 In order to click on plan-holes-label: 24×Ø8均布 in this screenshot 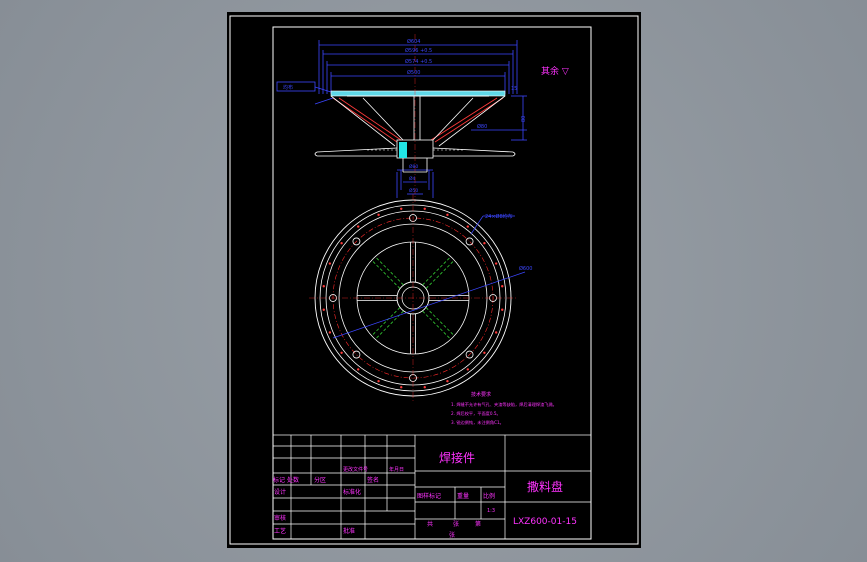, I will do `click(499, 216)`.